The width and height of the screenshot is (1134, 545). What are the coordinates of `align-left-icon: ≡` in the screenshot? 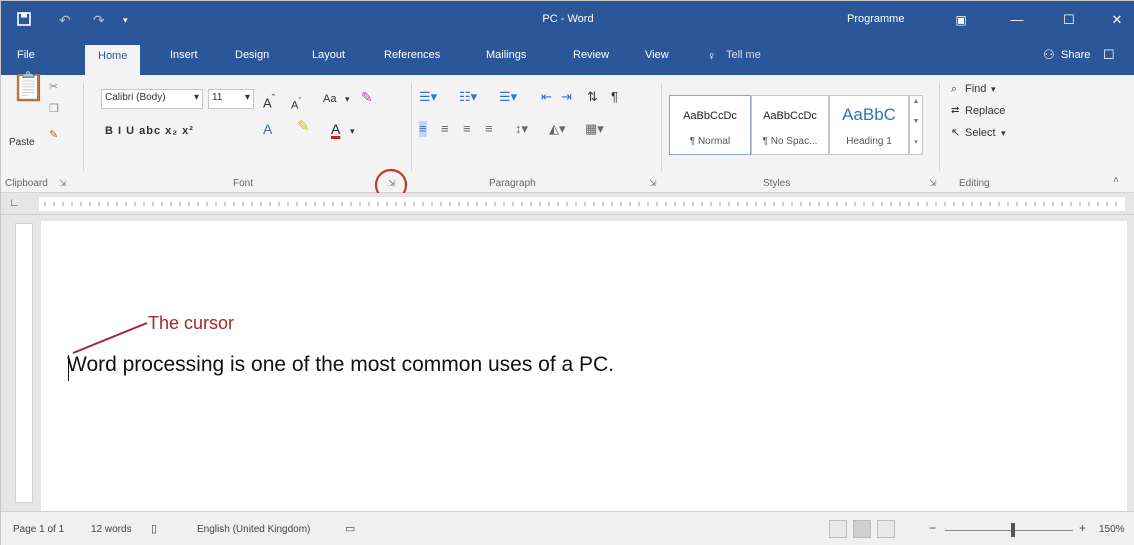 It's located at (423, 129).